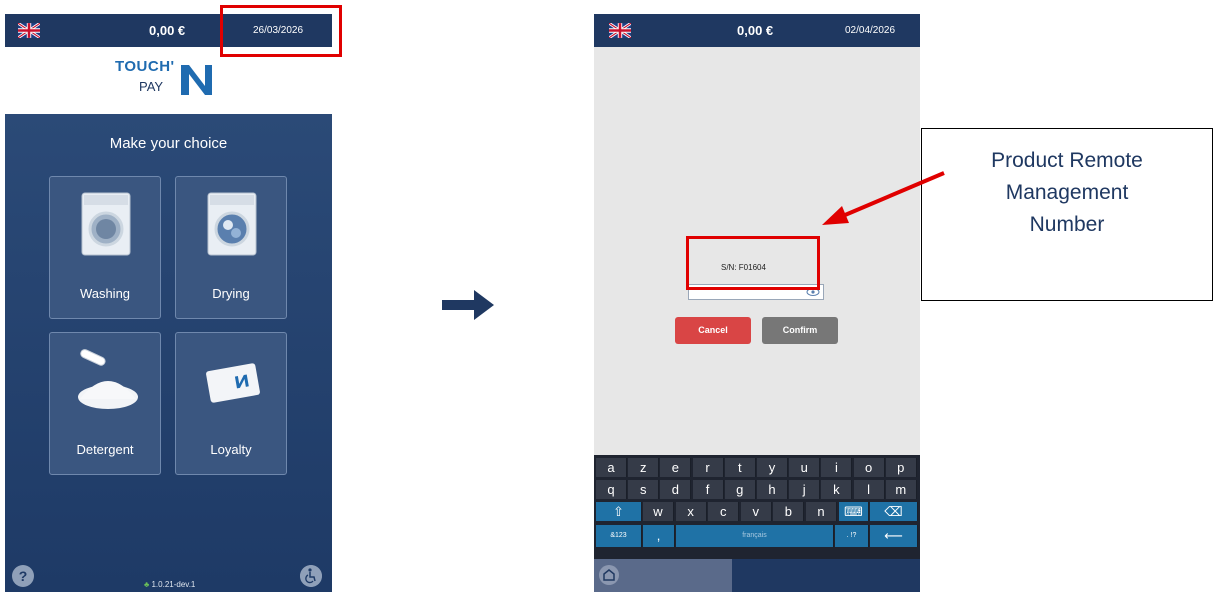 This screenshot has width=1213, height=592. Describe the element at coordinates (619, 536) in the screenshot. I see `symbols-key: &123` at that location.